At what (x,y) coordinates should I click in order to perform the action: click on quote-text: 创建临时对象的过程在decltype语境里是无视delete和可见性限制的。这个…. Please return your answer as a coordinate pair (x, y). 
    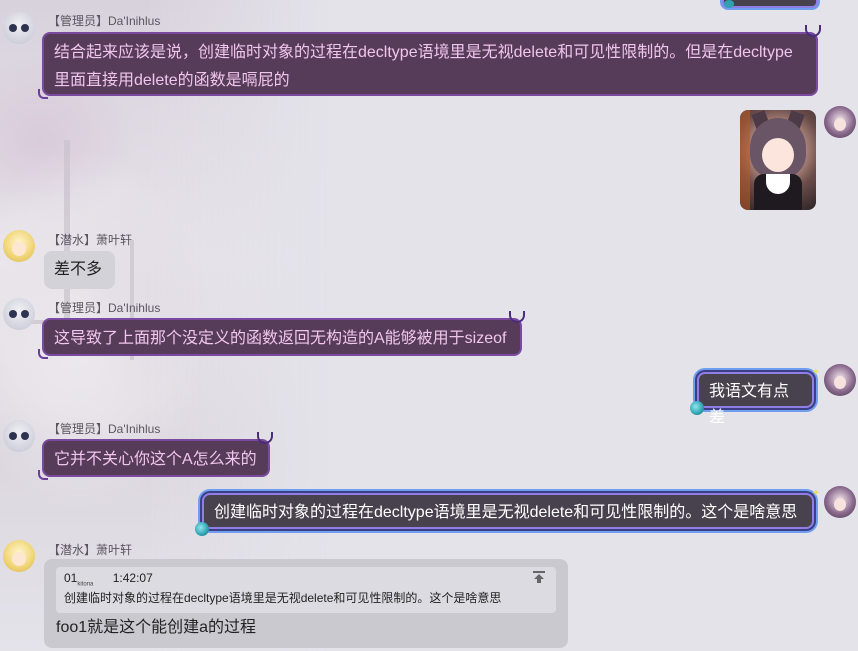
    Looking at the image, I should click on (283, 598).